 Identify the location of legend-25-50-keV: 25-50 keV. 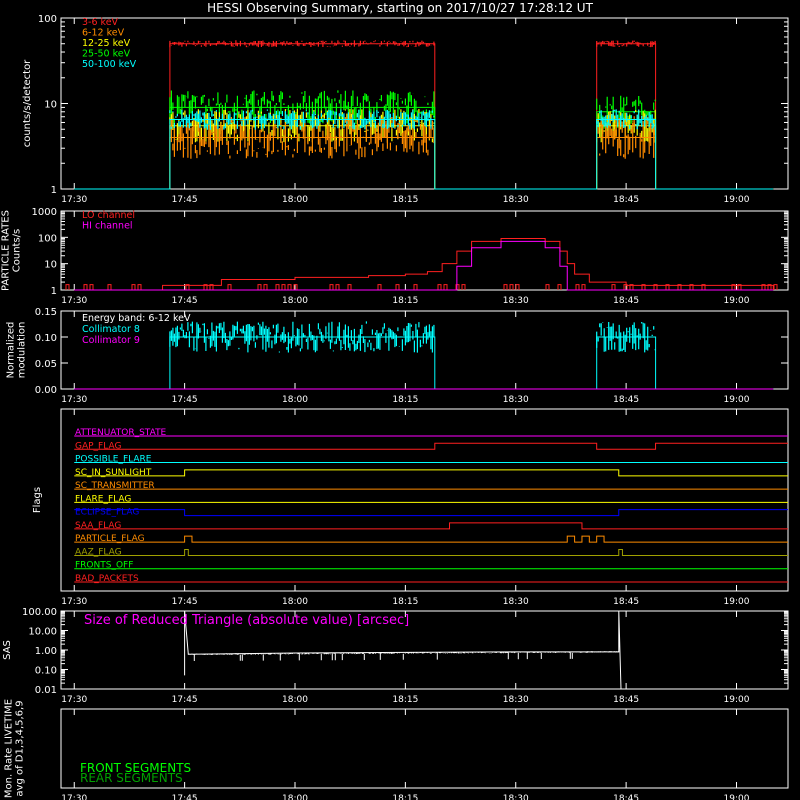
(106, 54).